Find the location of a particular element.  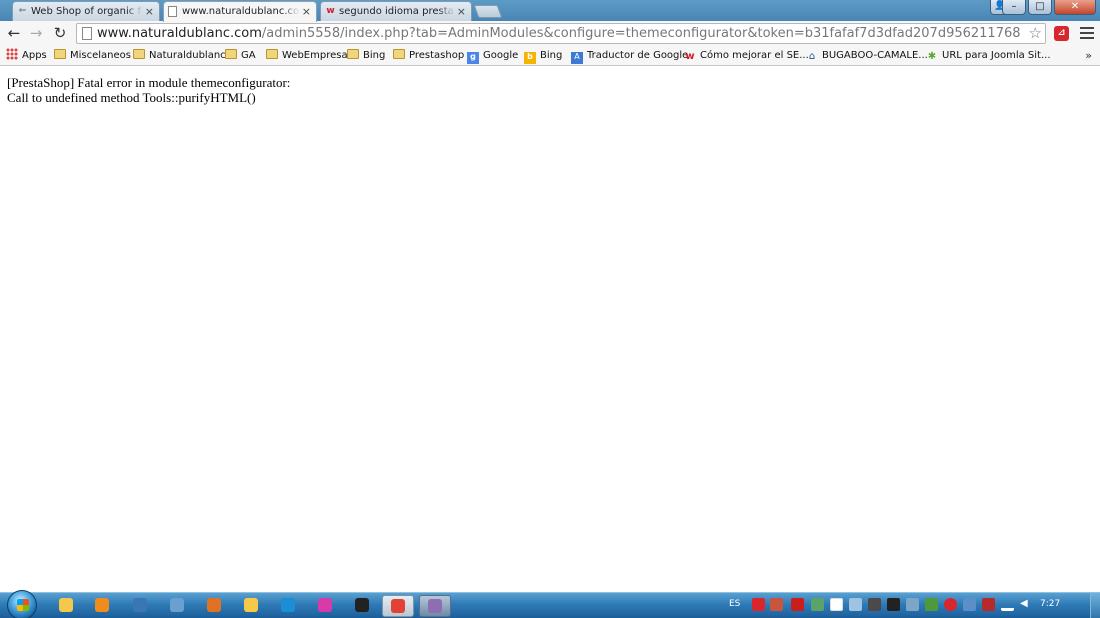

usb-tray-icon is located at coordinates (912, 604).